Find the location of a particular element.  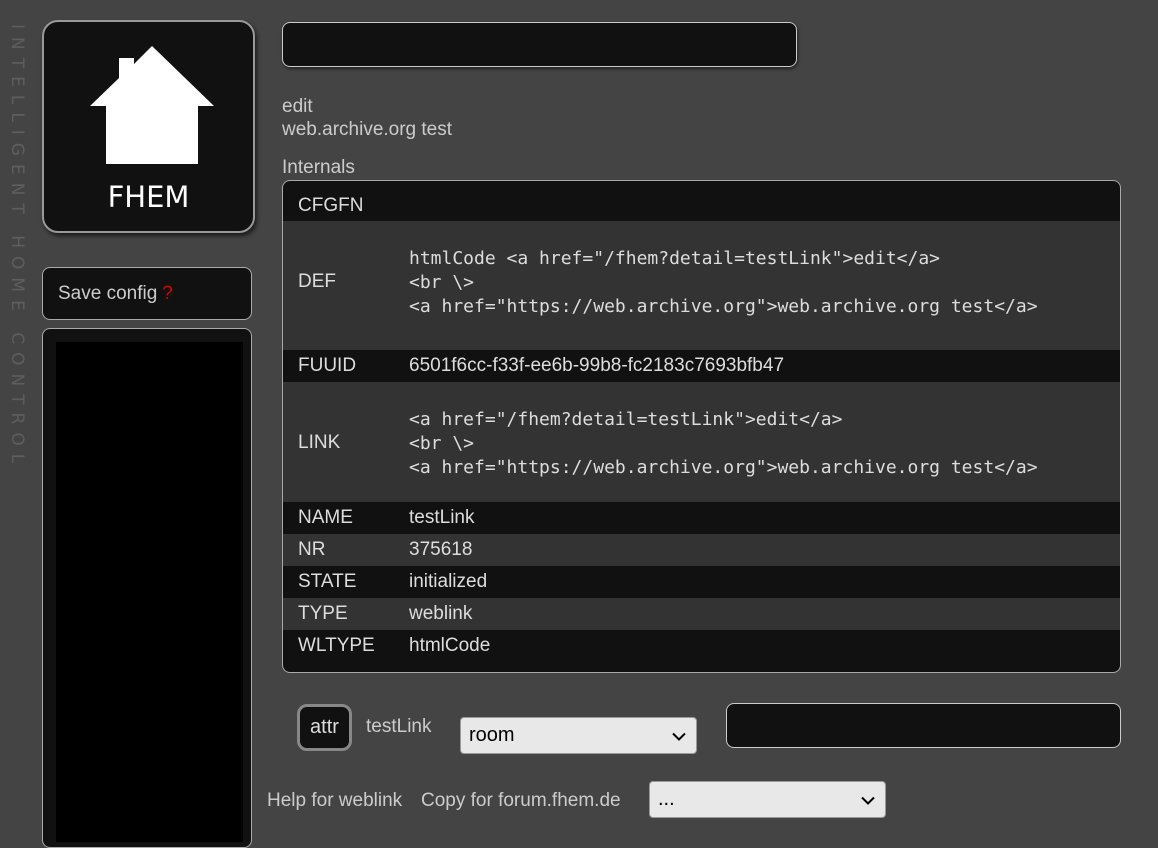

save-config-panel: Save config? is located at coordinates (147, 293).